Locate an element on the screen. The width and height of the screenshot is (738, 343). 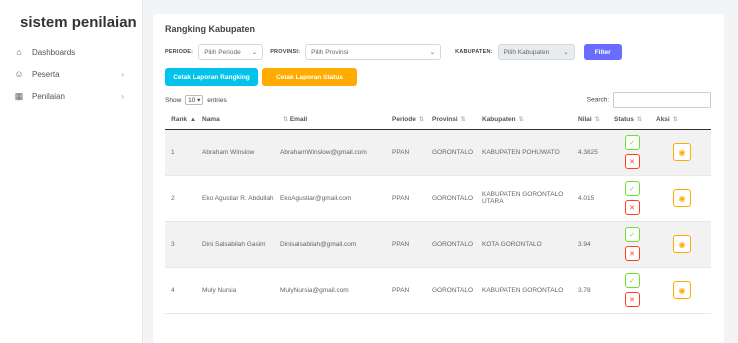
th-nama: Nama is located at coordinates (238, 120).